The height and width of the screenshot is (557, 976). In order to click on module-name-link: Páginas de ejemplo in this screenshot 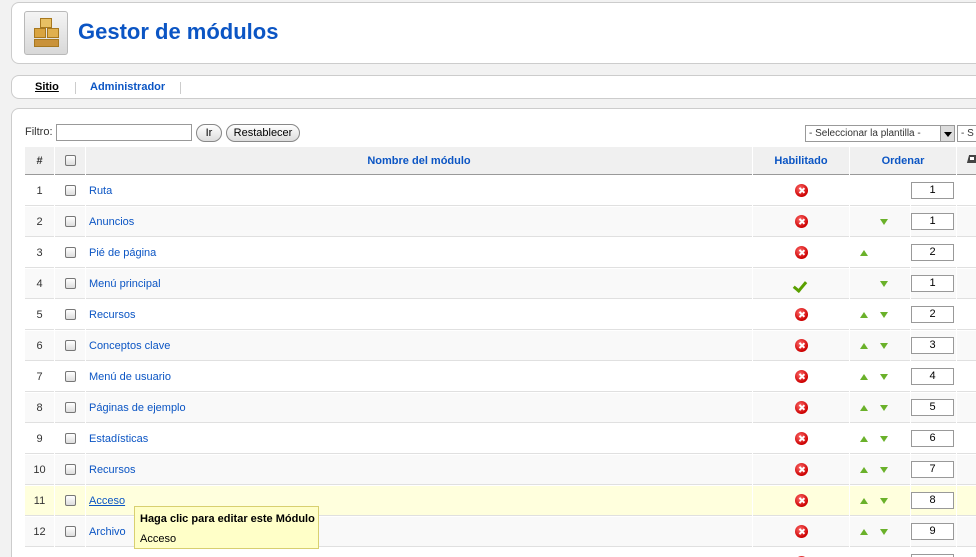, I will do `click(137, 408)`.